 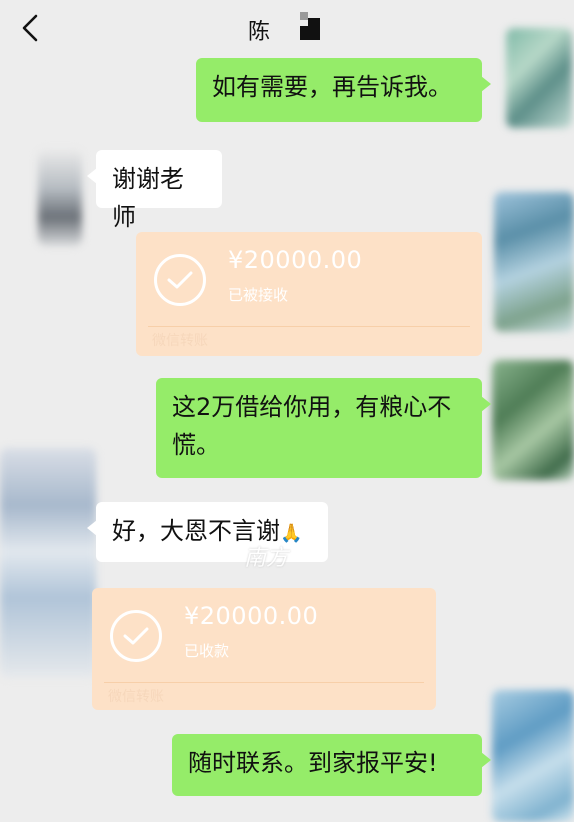 What do you see at coordinates (313, 763) in the screenshot?
I see `message-text: 随时联系。到家报平安!` at bounding box center [313, 763].